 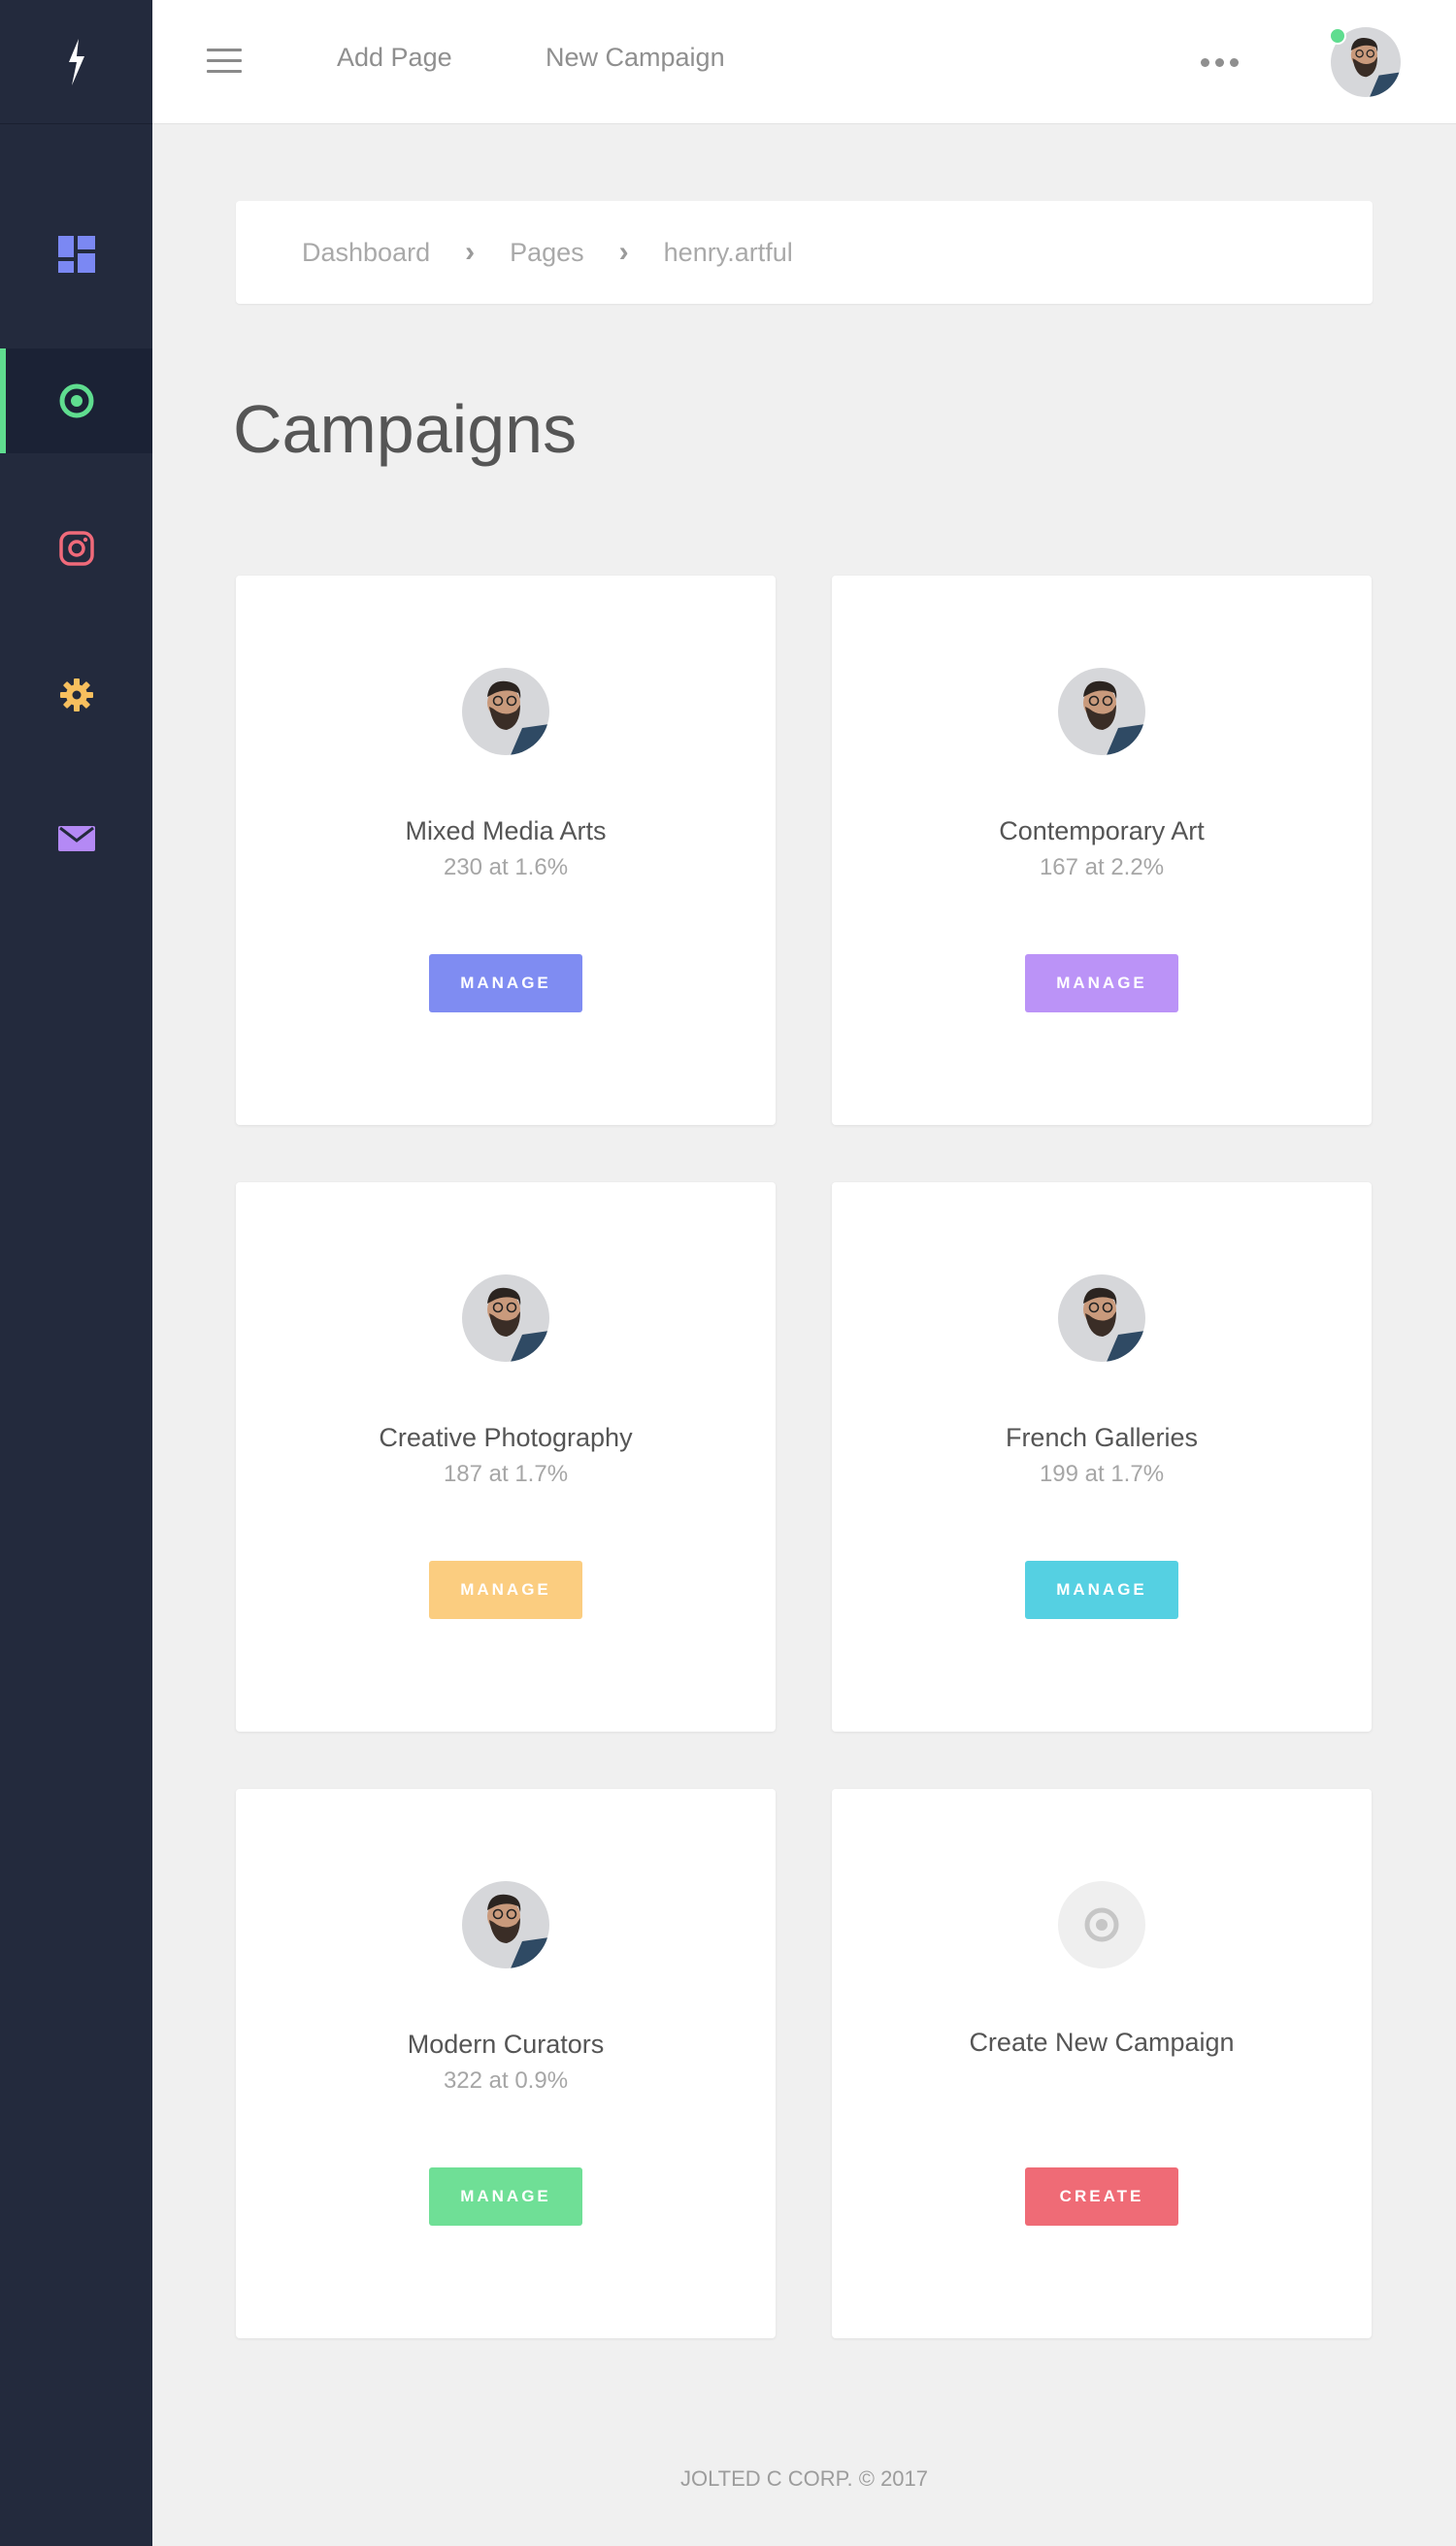 I want to click on sidebar, so click(x=76, y=1273).